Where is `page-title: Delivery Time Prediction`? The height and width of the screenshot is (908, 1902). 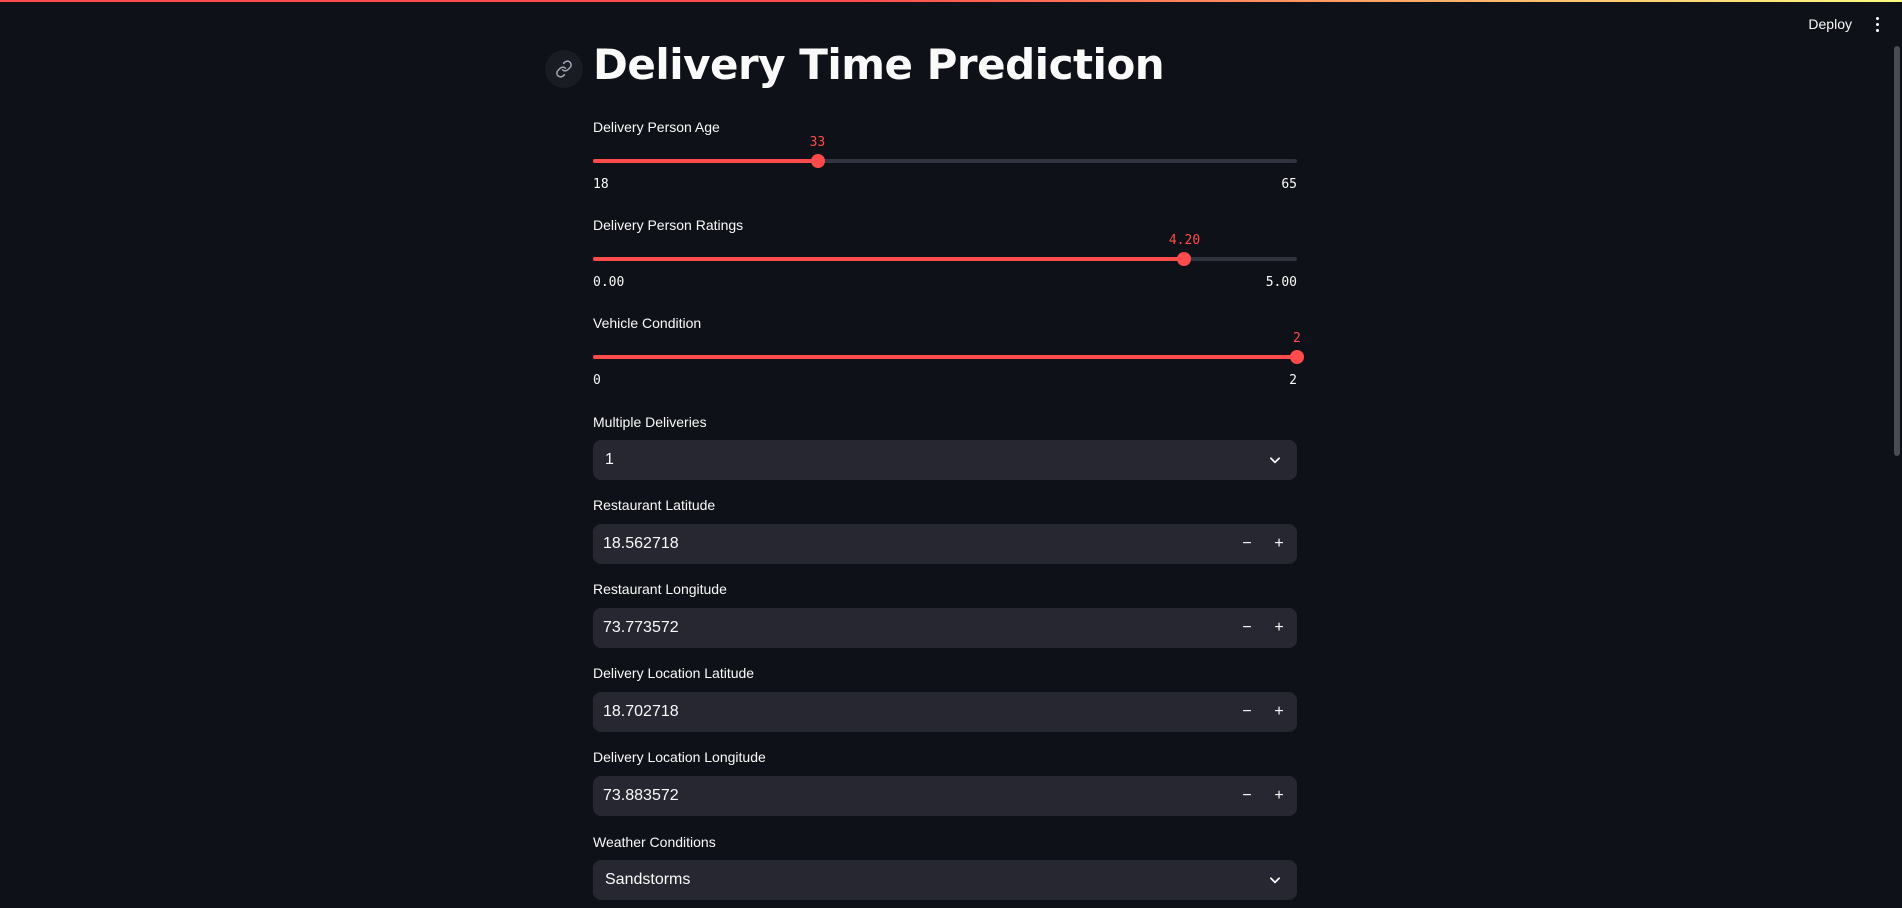
page-title: Delivery Time Prediction is located at coordinates (879, 64).